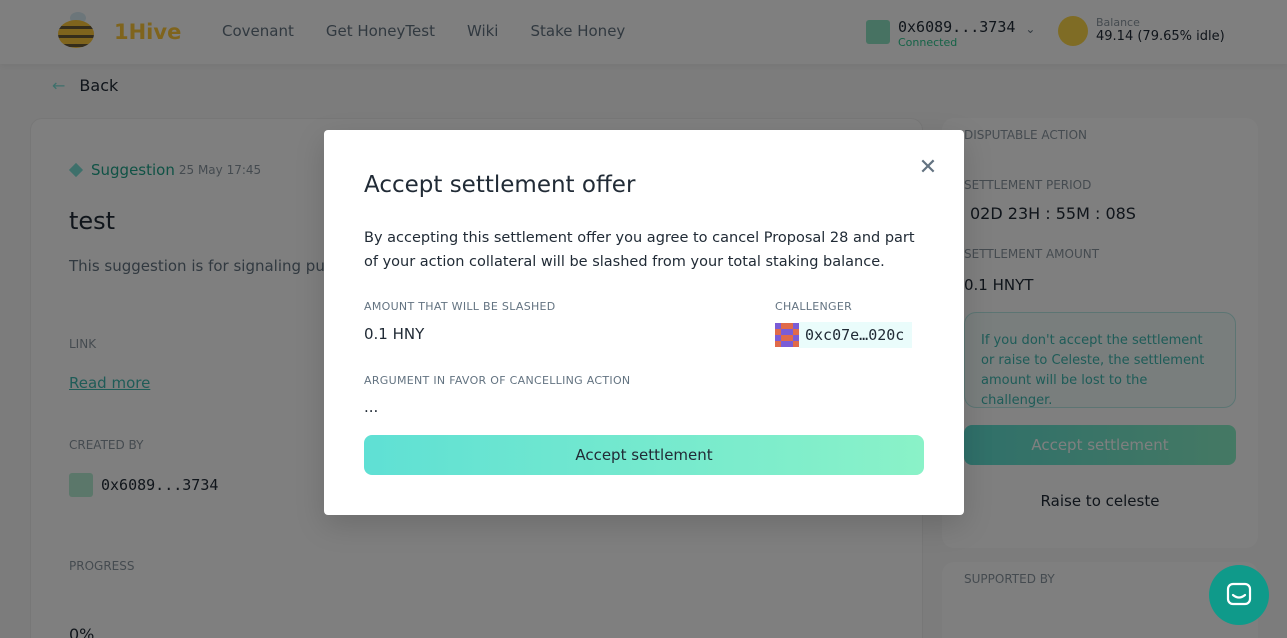 Image resolution: width=1287 pixels, height=638 pixels. Describe the element at coordinates (394, 334) in the screenshot. I see `slashed-amount-value: 0.1 HNY` at that location.